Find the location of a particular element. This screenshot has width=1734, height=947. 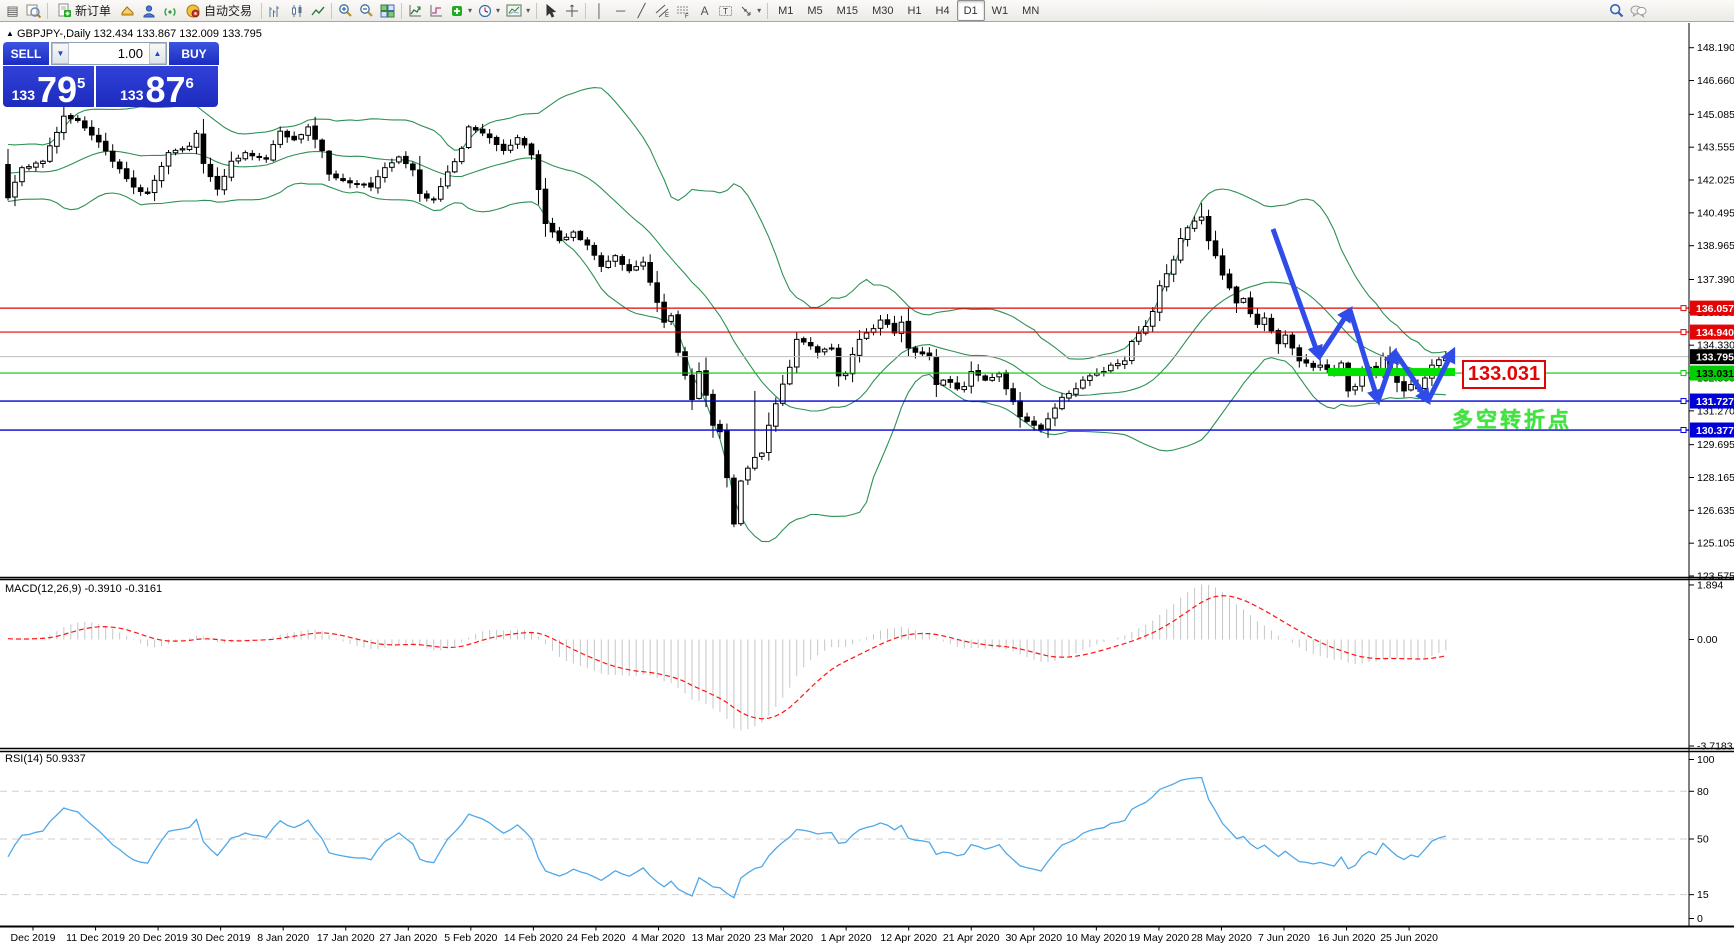

timeframe-m5: M5 is located at coordinates (814, 10).